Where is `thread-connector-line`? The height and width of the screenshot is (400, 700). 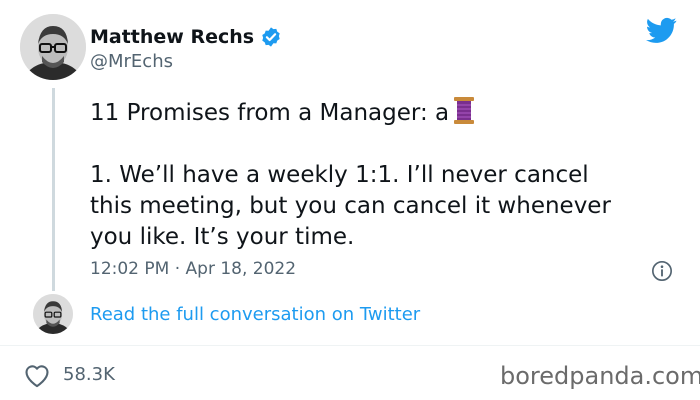 thread-connector-line is located at coordinates (53, 189).